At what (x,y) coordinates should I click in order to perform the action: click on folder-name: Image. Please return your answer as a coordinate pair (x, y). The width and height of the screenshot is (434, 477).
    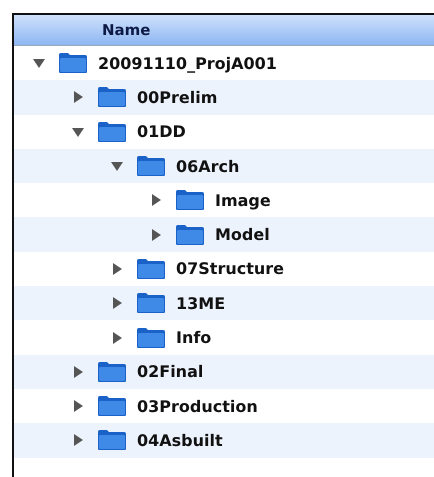
    Looking at the image, I should click on (243, 200).